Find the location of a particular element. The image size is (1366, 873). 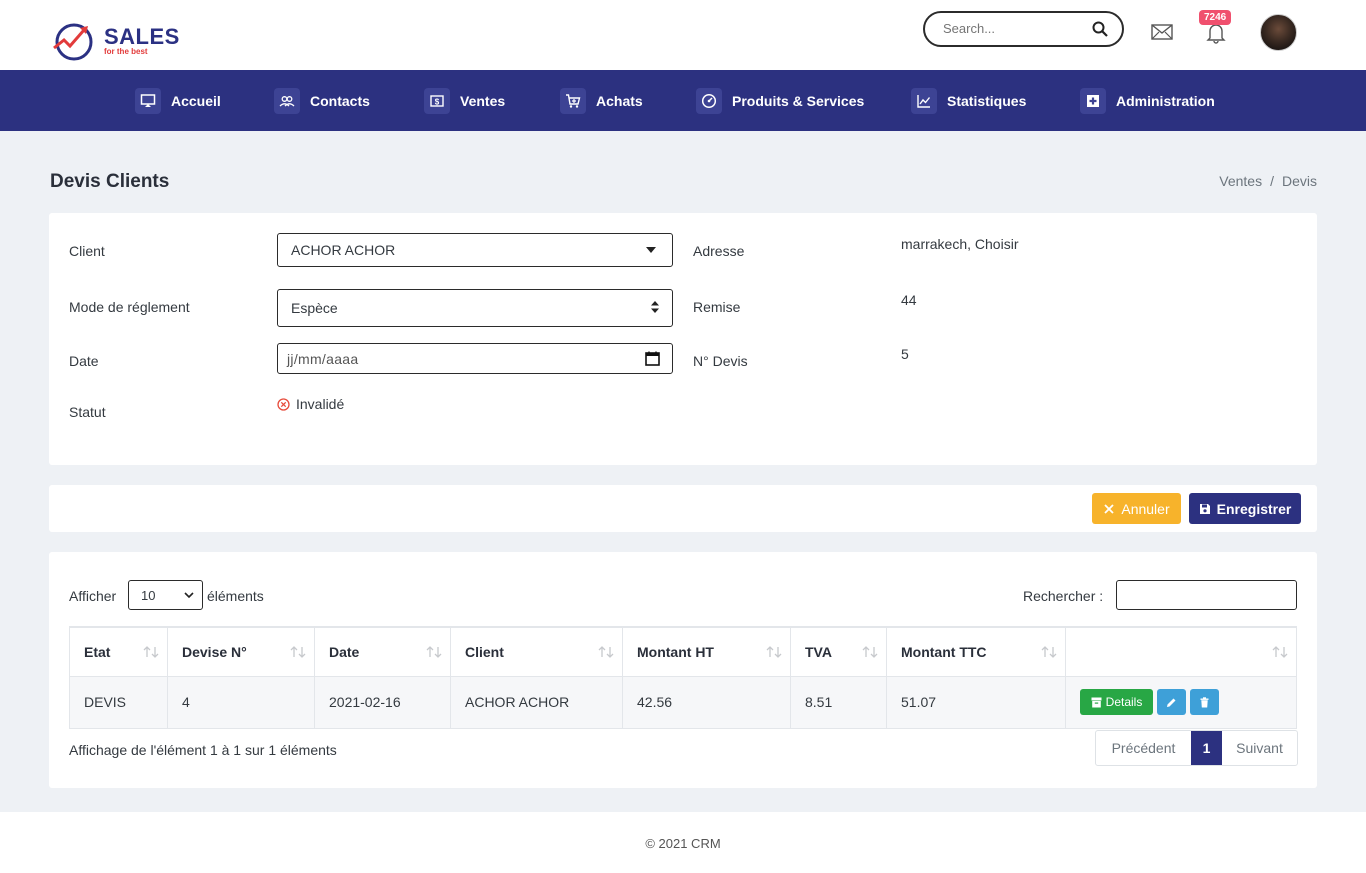

row-actions: Details is located at coordinates (1181, 702).